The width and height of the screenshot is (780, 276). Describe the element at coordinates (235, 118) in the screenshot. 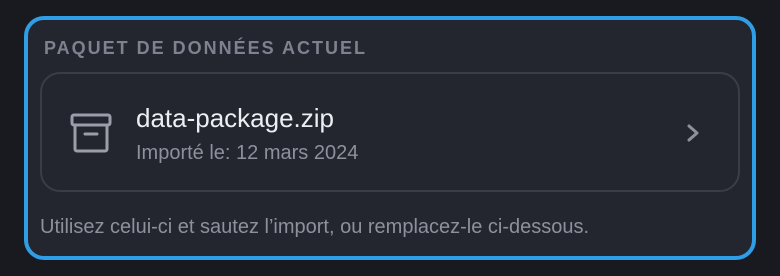

I see `file-name: data-package.zip` at that location.